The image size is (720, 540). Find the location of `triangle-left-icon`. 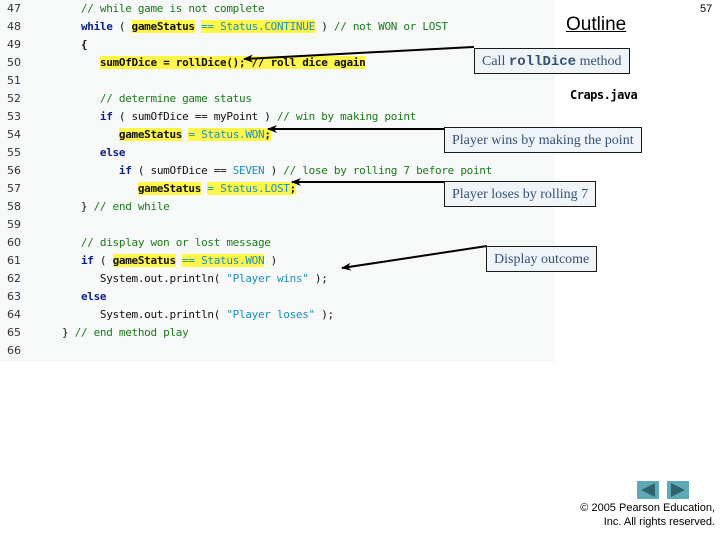

triangle-left-icon is located at coordinates (648, 490).